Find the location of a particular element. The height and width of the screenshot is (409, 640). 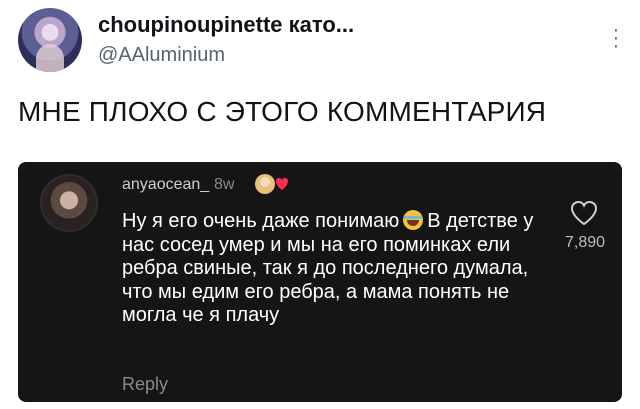

laughing-emoji-icon is located at coordinates (413, 220).